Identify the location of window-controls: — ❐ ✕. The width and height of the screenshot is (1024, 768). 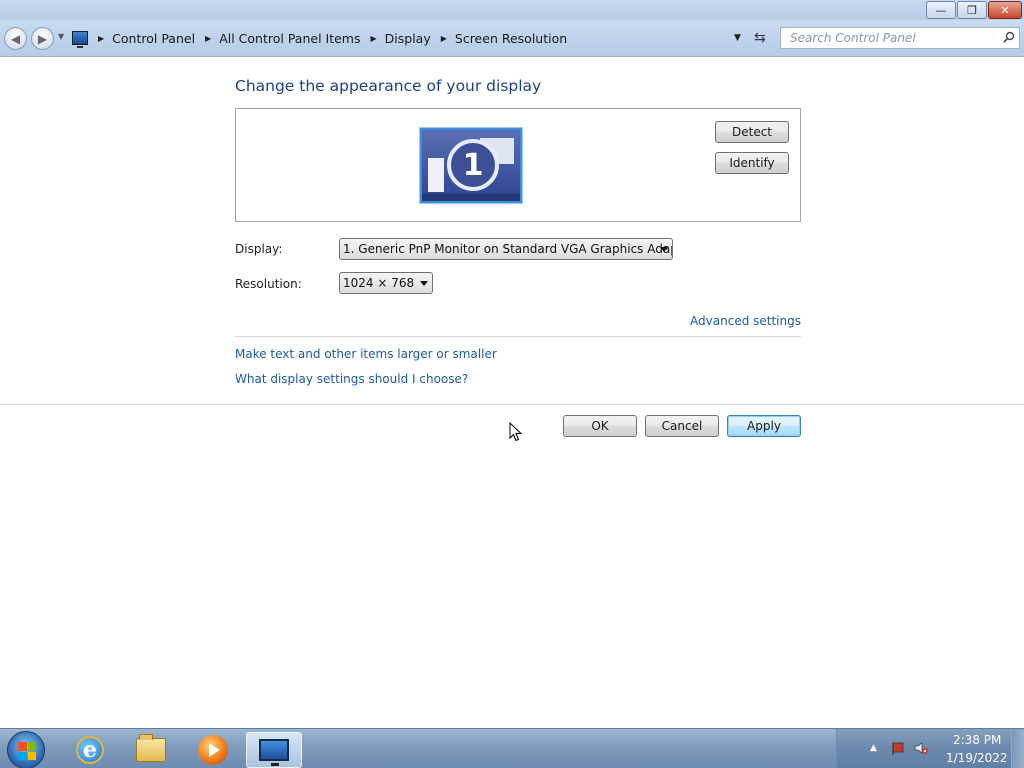
(974, 10).